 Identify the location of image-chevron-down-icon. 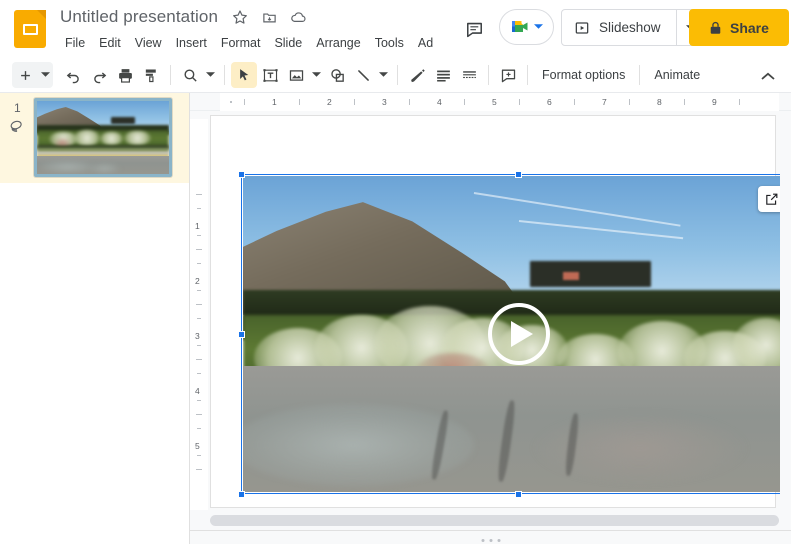
(316, 75).